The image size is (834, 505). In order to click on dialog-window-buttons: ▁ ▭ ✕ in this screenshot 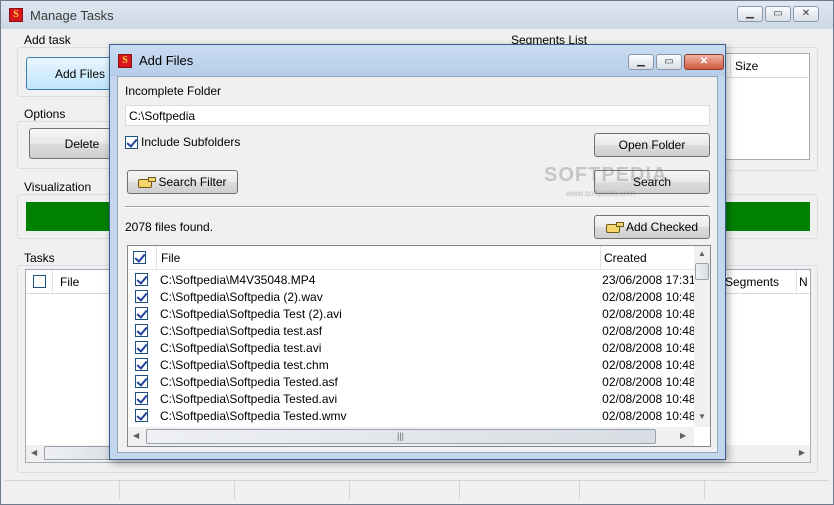, I will do `click(676, 62)`.